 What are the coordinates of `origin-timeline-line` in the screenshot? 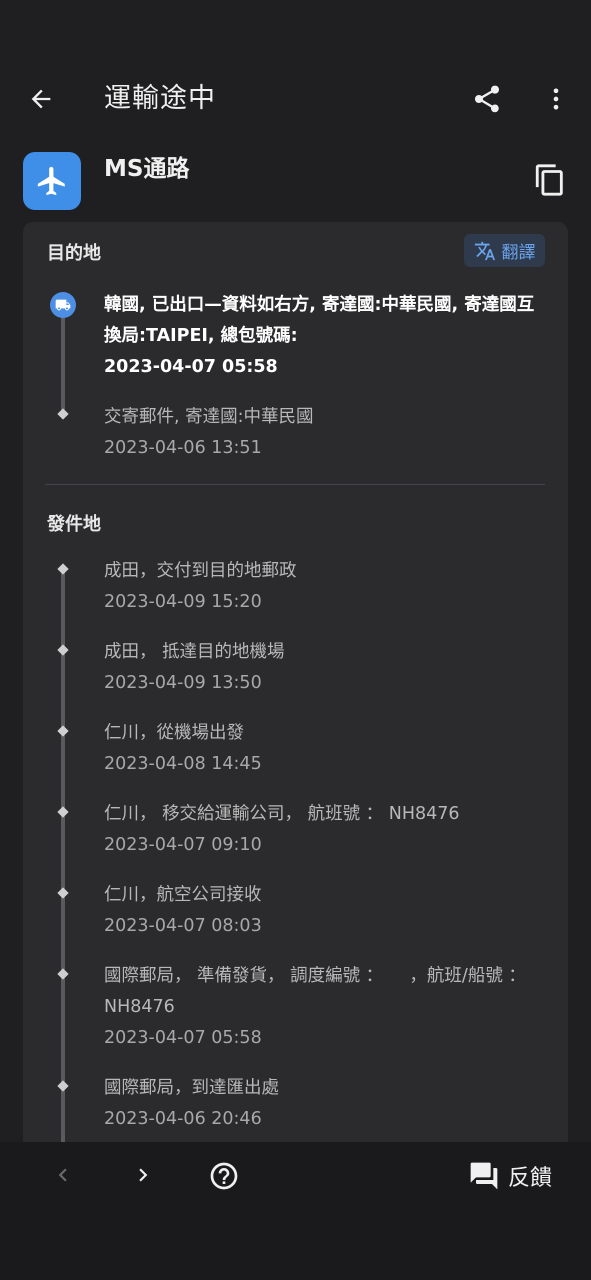 It's located at (63, 865).